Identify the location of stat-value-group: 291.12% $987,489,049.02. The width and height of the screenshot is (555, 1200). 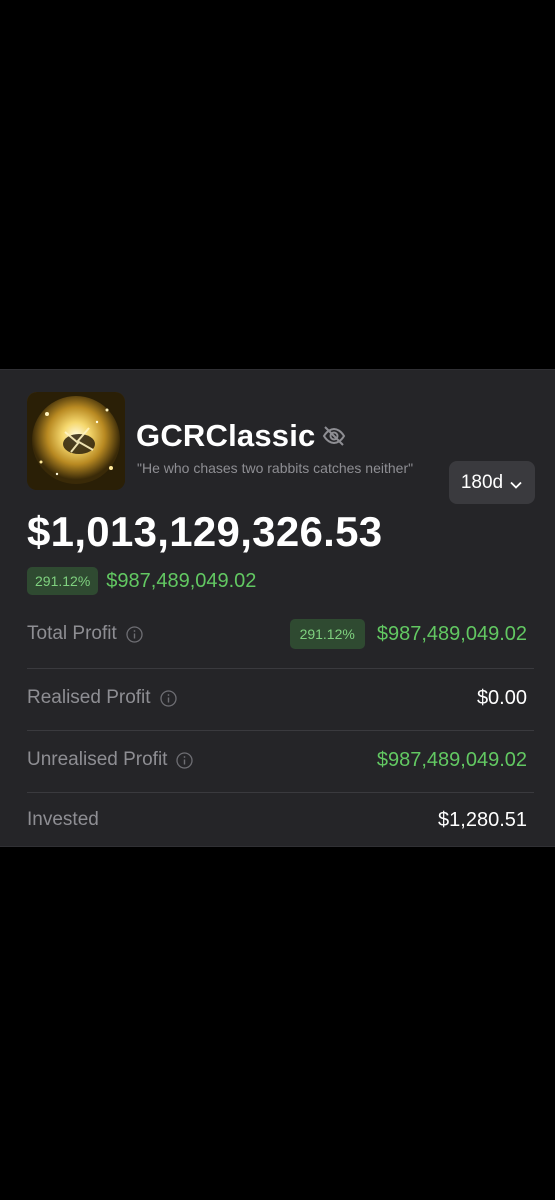
(408, 634).